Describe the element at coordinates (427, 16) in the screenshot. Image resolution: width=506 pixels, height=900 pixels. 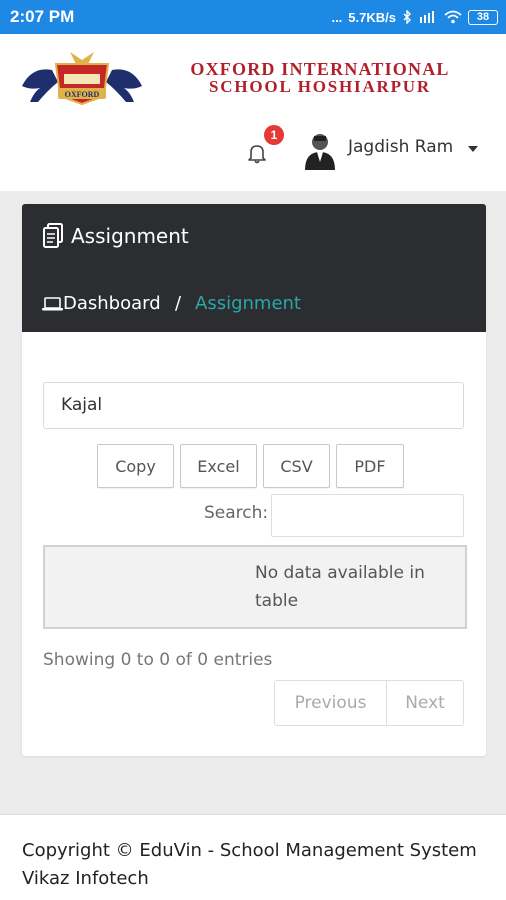
I see `signal-icon` at that location.